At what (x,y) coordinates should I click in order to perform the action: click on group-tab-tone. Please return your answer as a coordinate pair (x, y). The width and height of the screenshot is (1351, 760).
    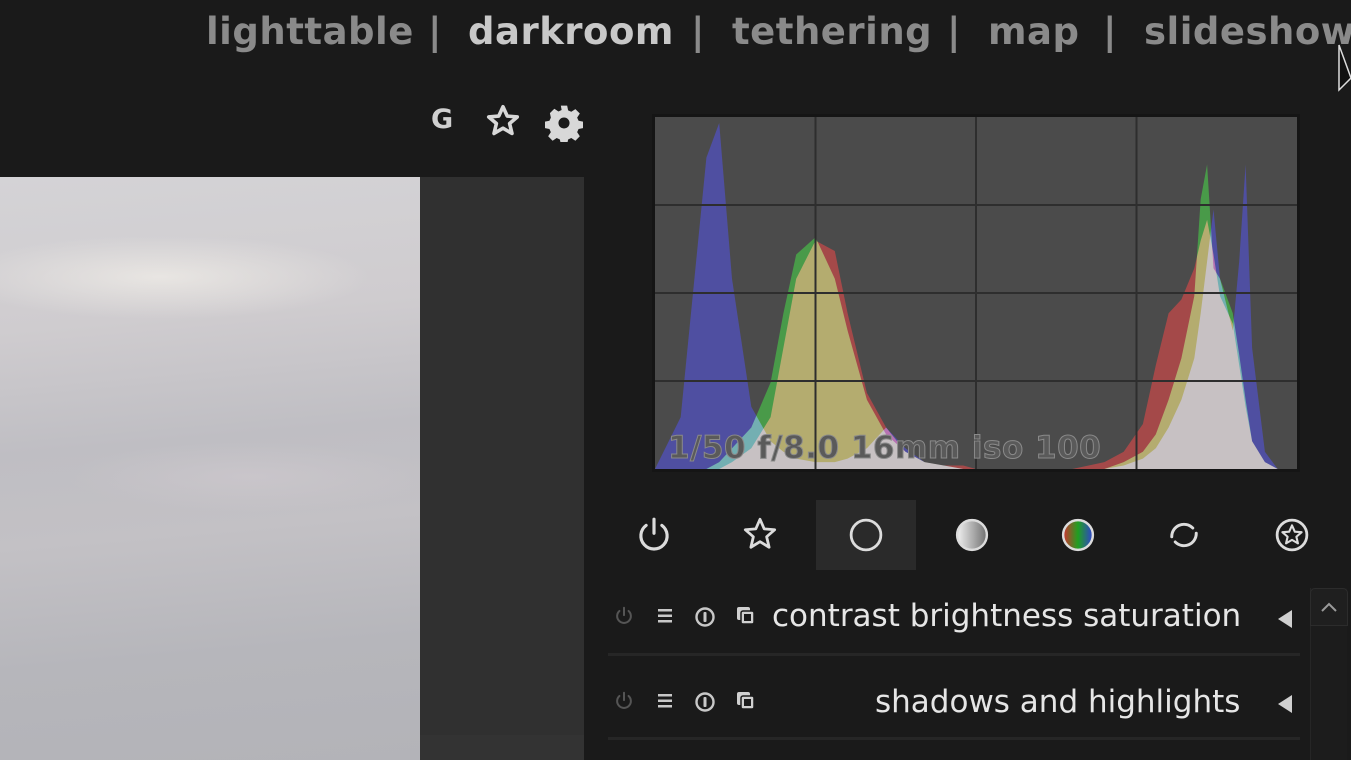
    Looking at the image, I should click on (972, 535).